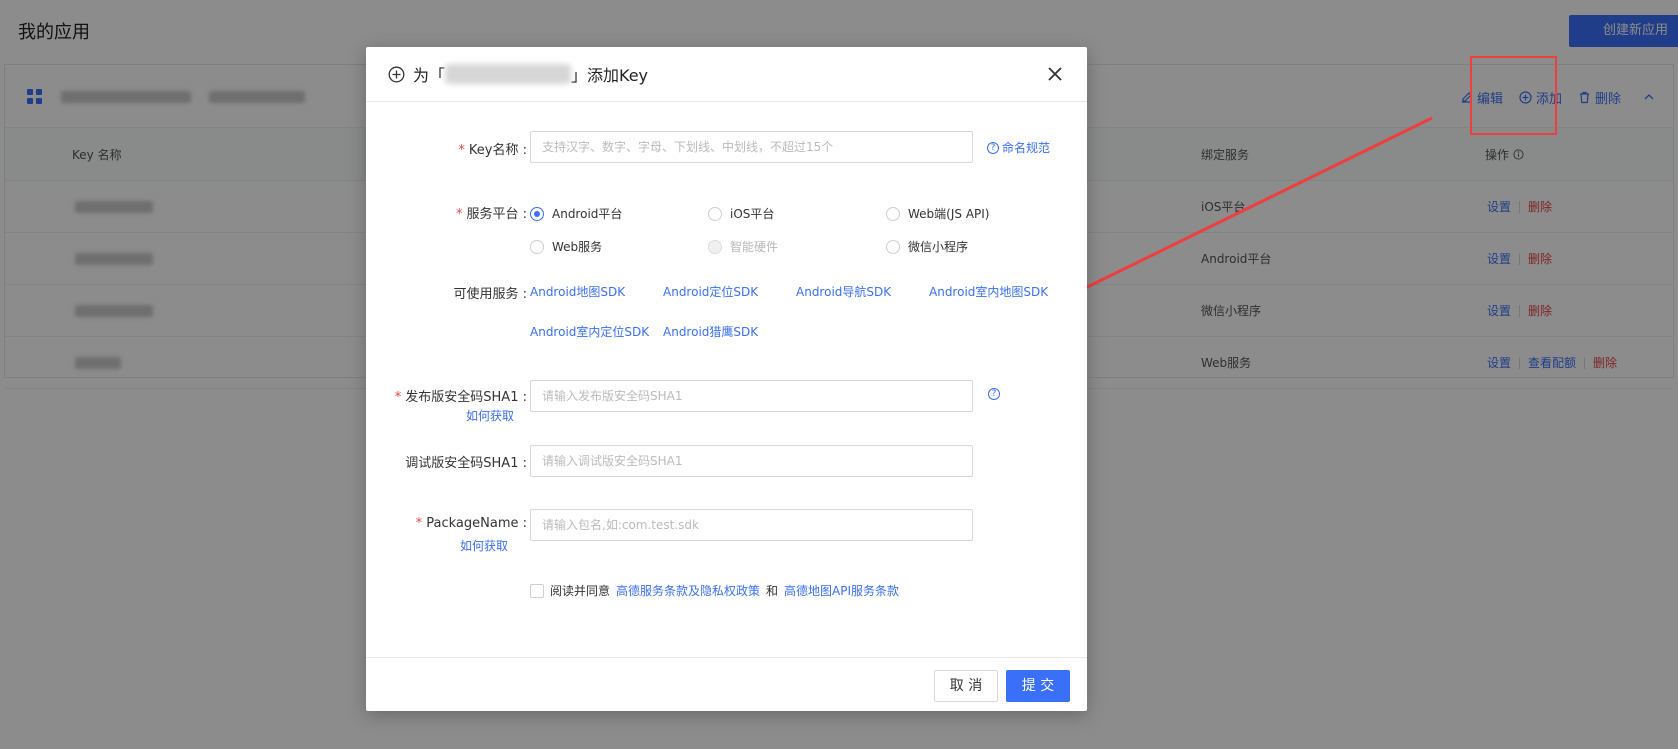 Image resolution: width=1678 pixels, height=749 pixels. Describe the element at coordinates (772, 591) in the screenshot. I see `agreement-and: 和` at that location.